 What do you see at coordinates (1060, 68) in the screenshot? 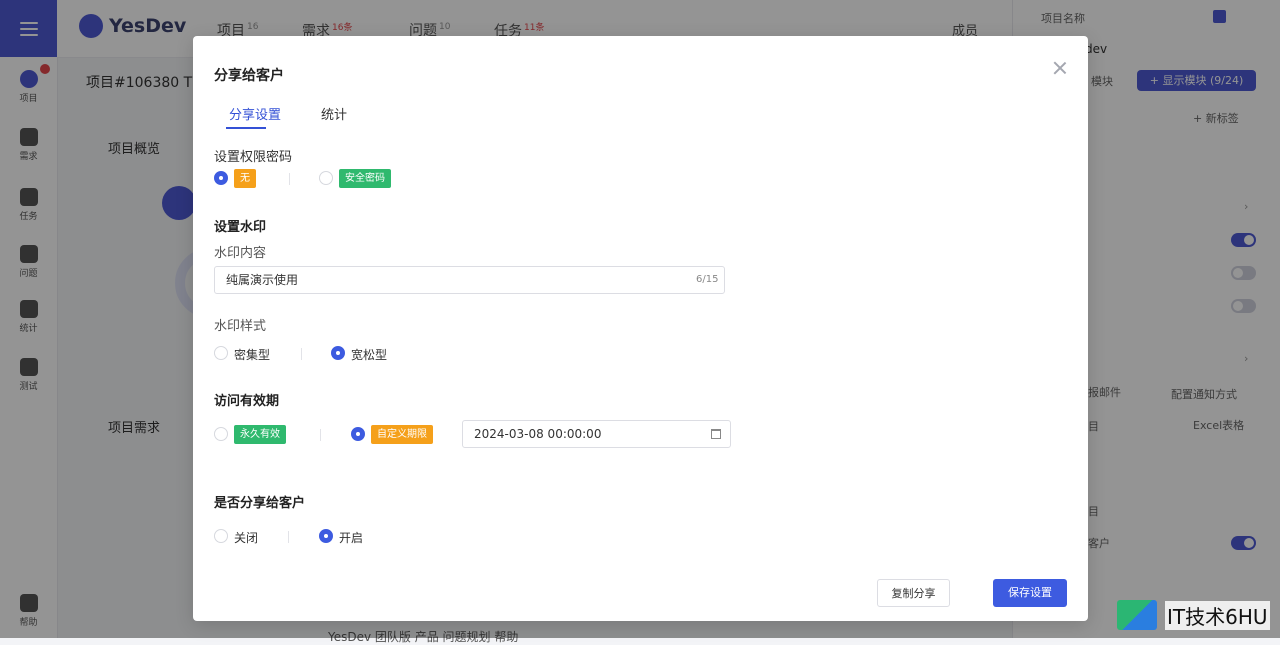
I see `close-icon` at bounding box center [1060, 68].